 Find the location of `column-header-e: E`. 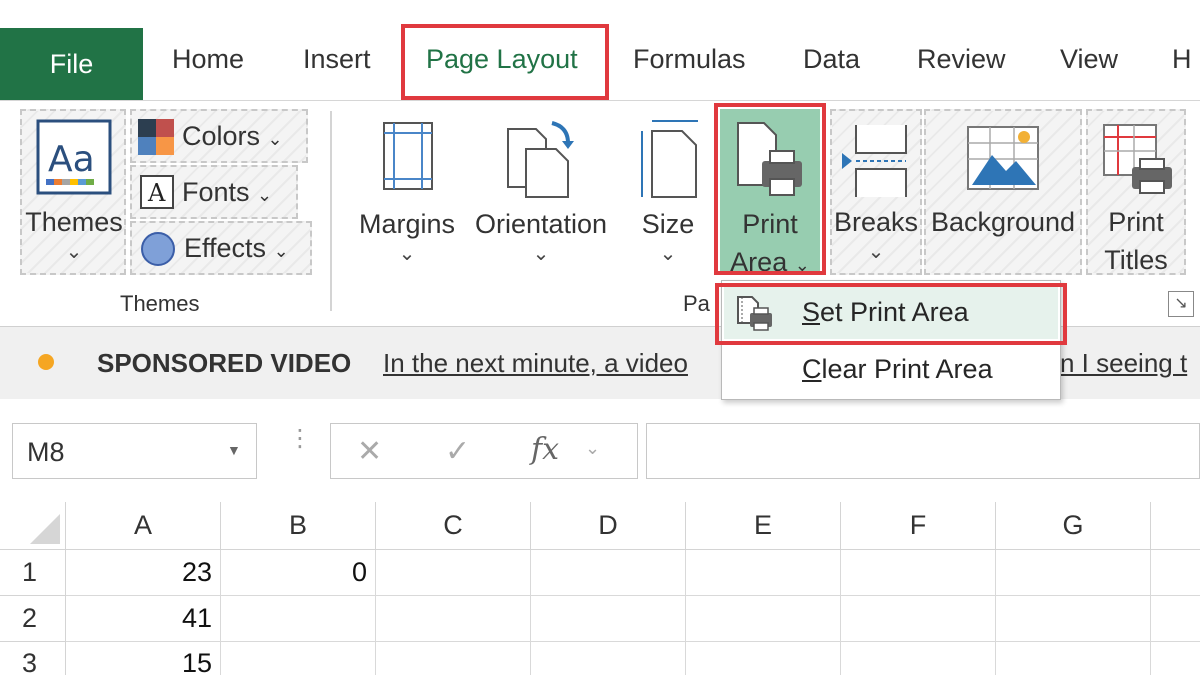

column-header-e: E is located at coordinates (763, 526).